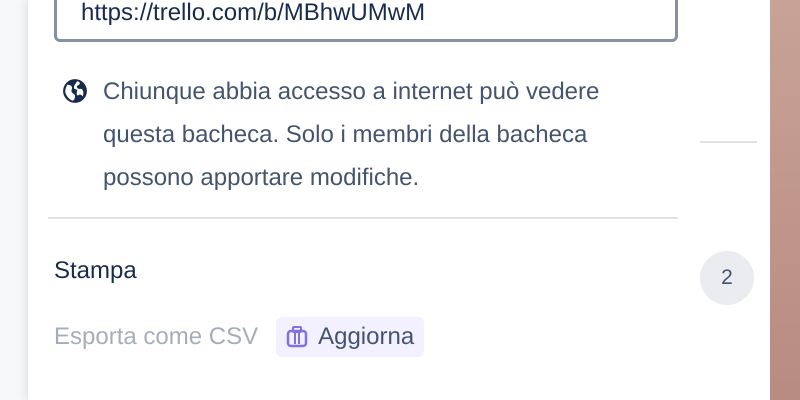 The width and height of the screenshot is (800, 400). Describe the element at coordinates (297, 337) in the screenshot. I see `briefcase-icon` at that location.